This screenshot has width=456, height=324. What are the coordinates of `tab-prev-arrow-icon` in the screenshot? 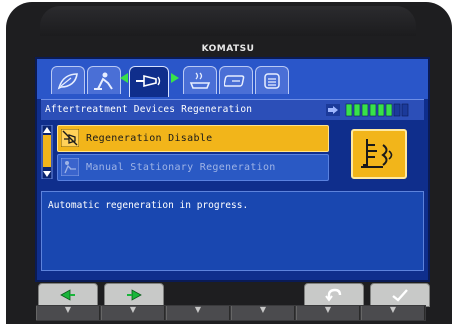 It's located at (124, 78).